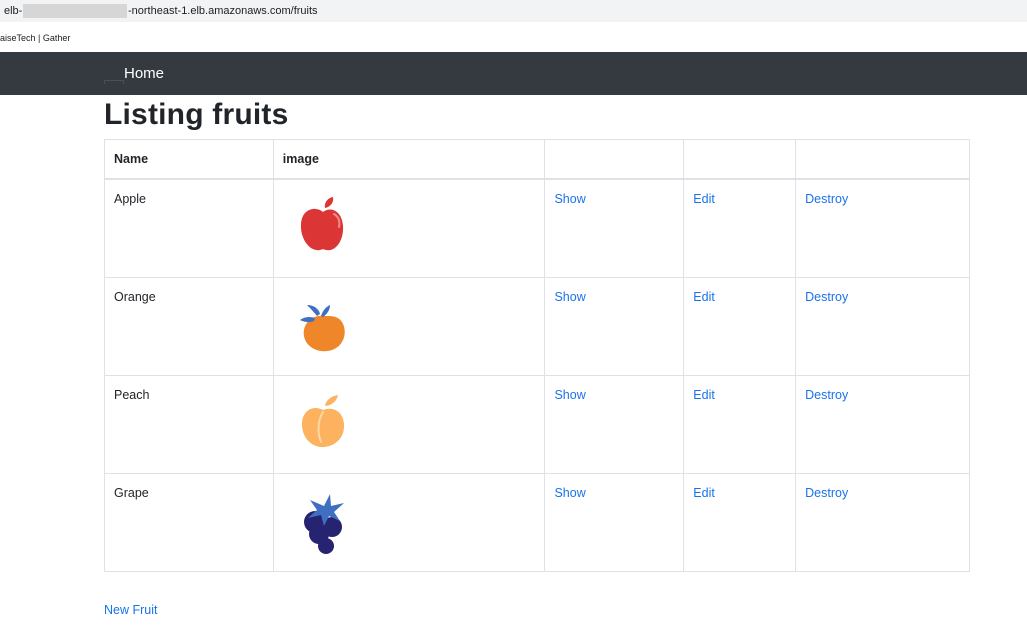 The width and height of the screenshot is (1027, 636). What do you see at coordinates (114, 82) in the screenshot?
I see `navbar-toggler` at bounding box center [114, 82].